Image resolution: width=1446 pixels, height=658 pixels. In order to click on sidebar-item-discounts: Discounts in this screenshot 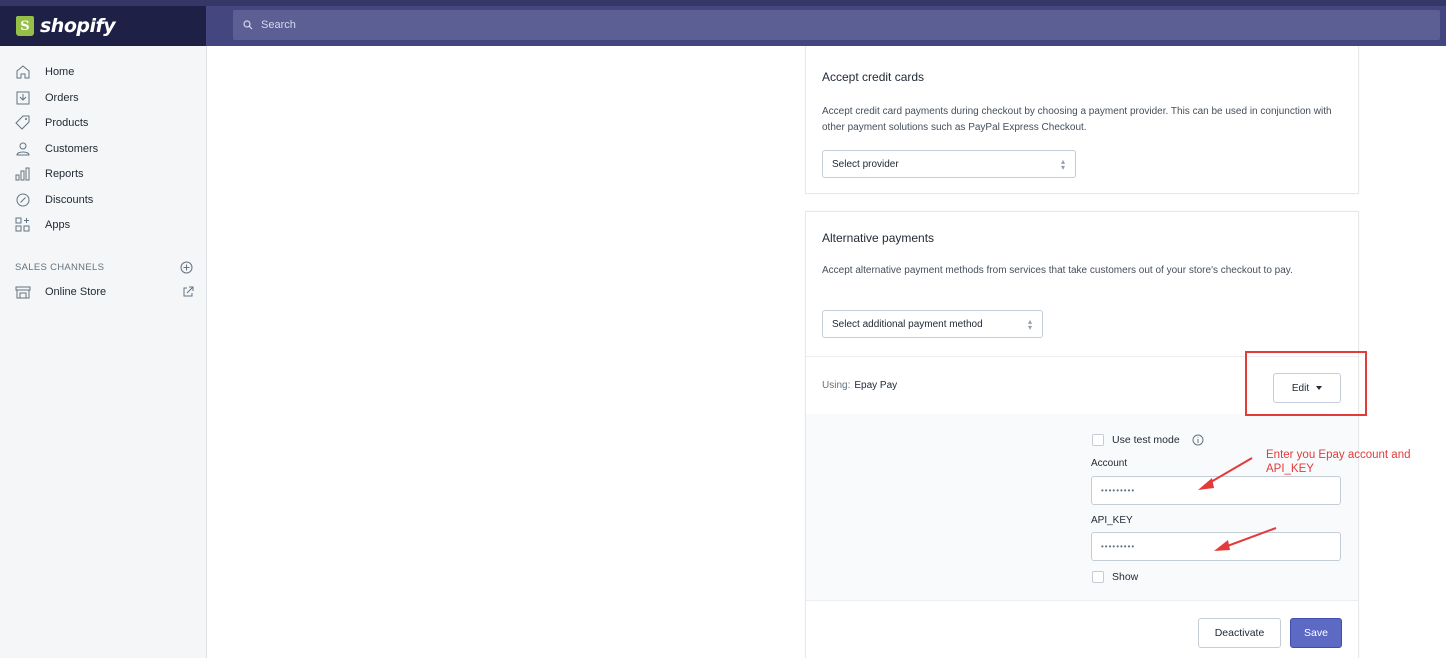, I will do `click(53, 200)`.